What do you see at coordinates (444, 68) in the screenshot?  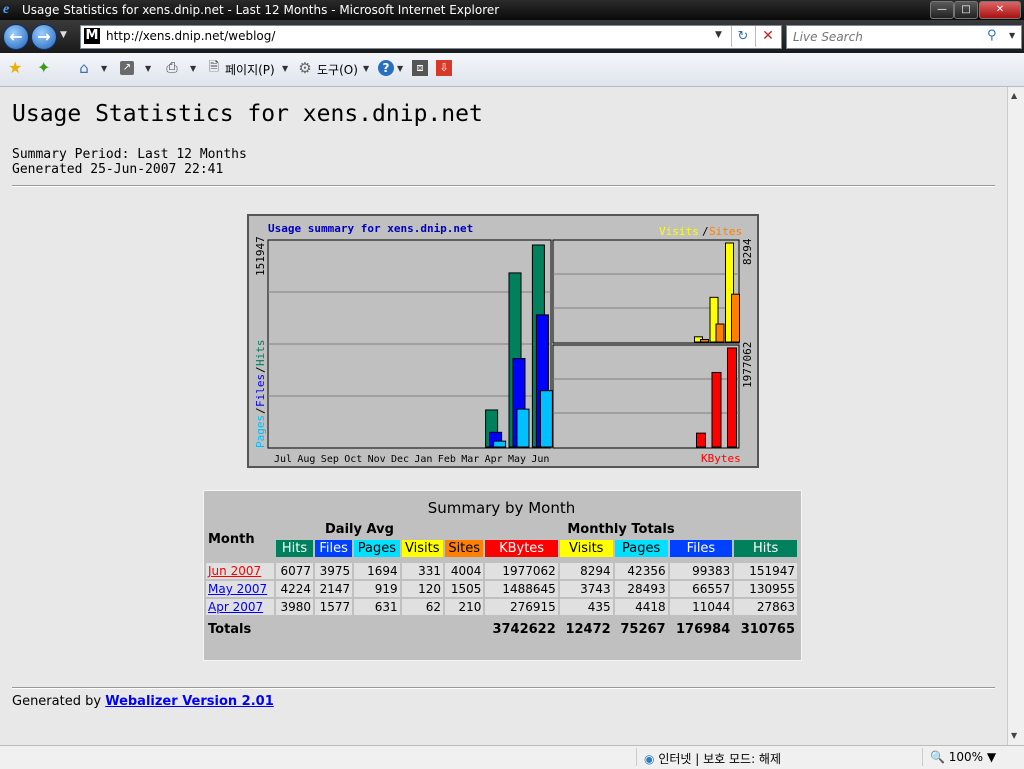 I see `toolbar-addon-icon: ⇩` at bounding box center [444, 68].